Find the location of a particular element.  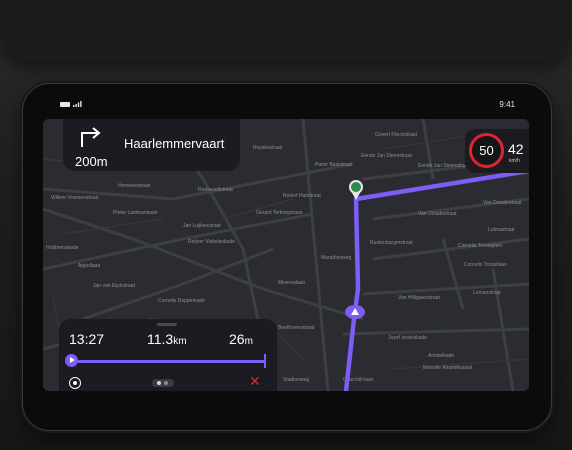

remaining-time-unit: m is located at coordinates (248, 341).